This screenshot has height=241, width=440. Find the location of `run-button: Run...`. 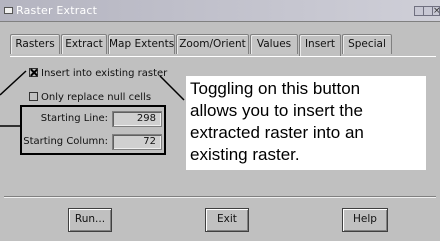

run-button: Run... is located at coordinates (90, 220).